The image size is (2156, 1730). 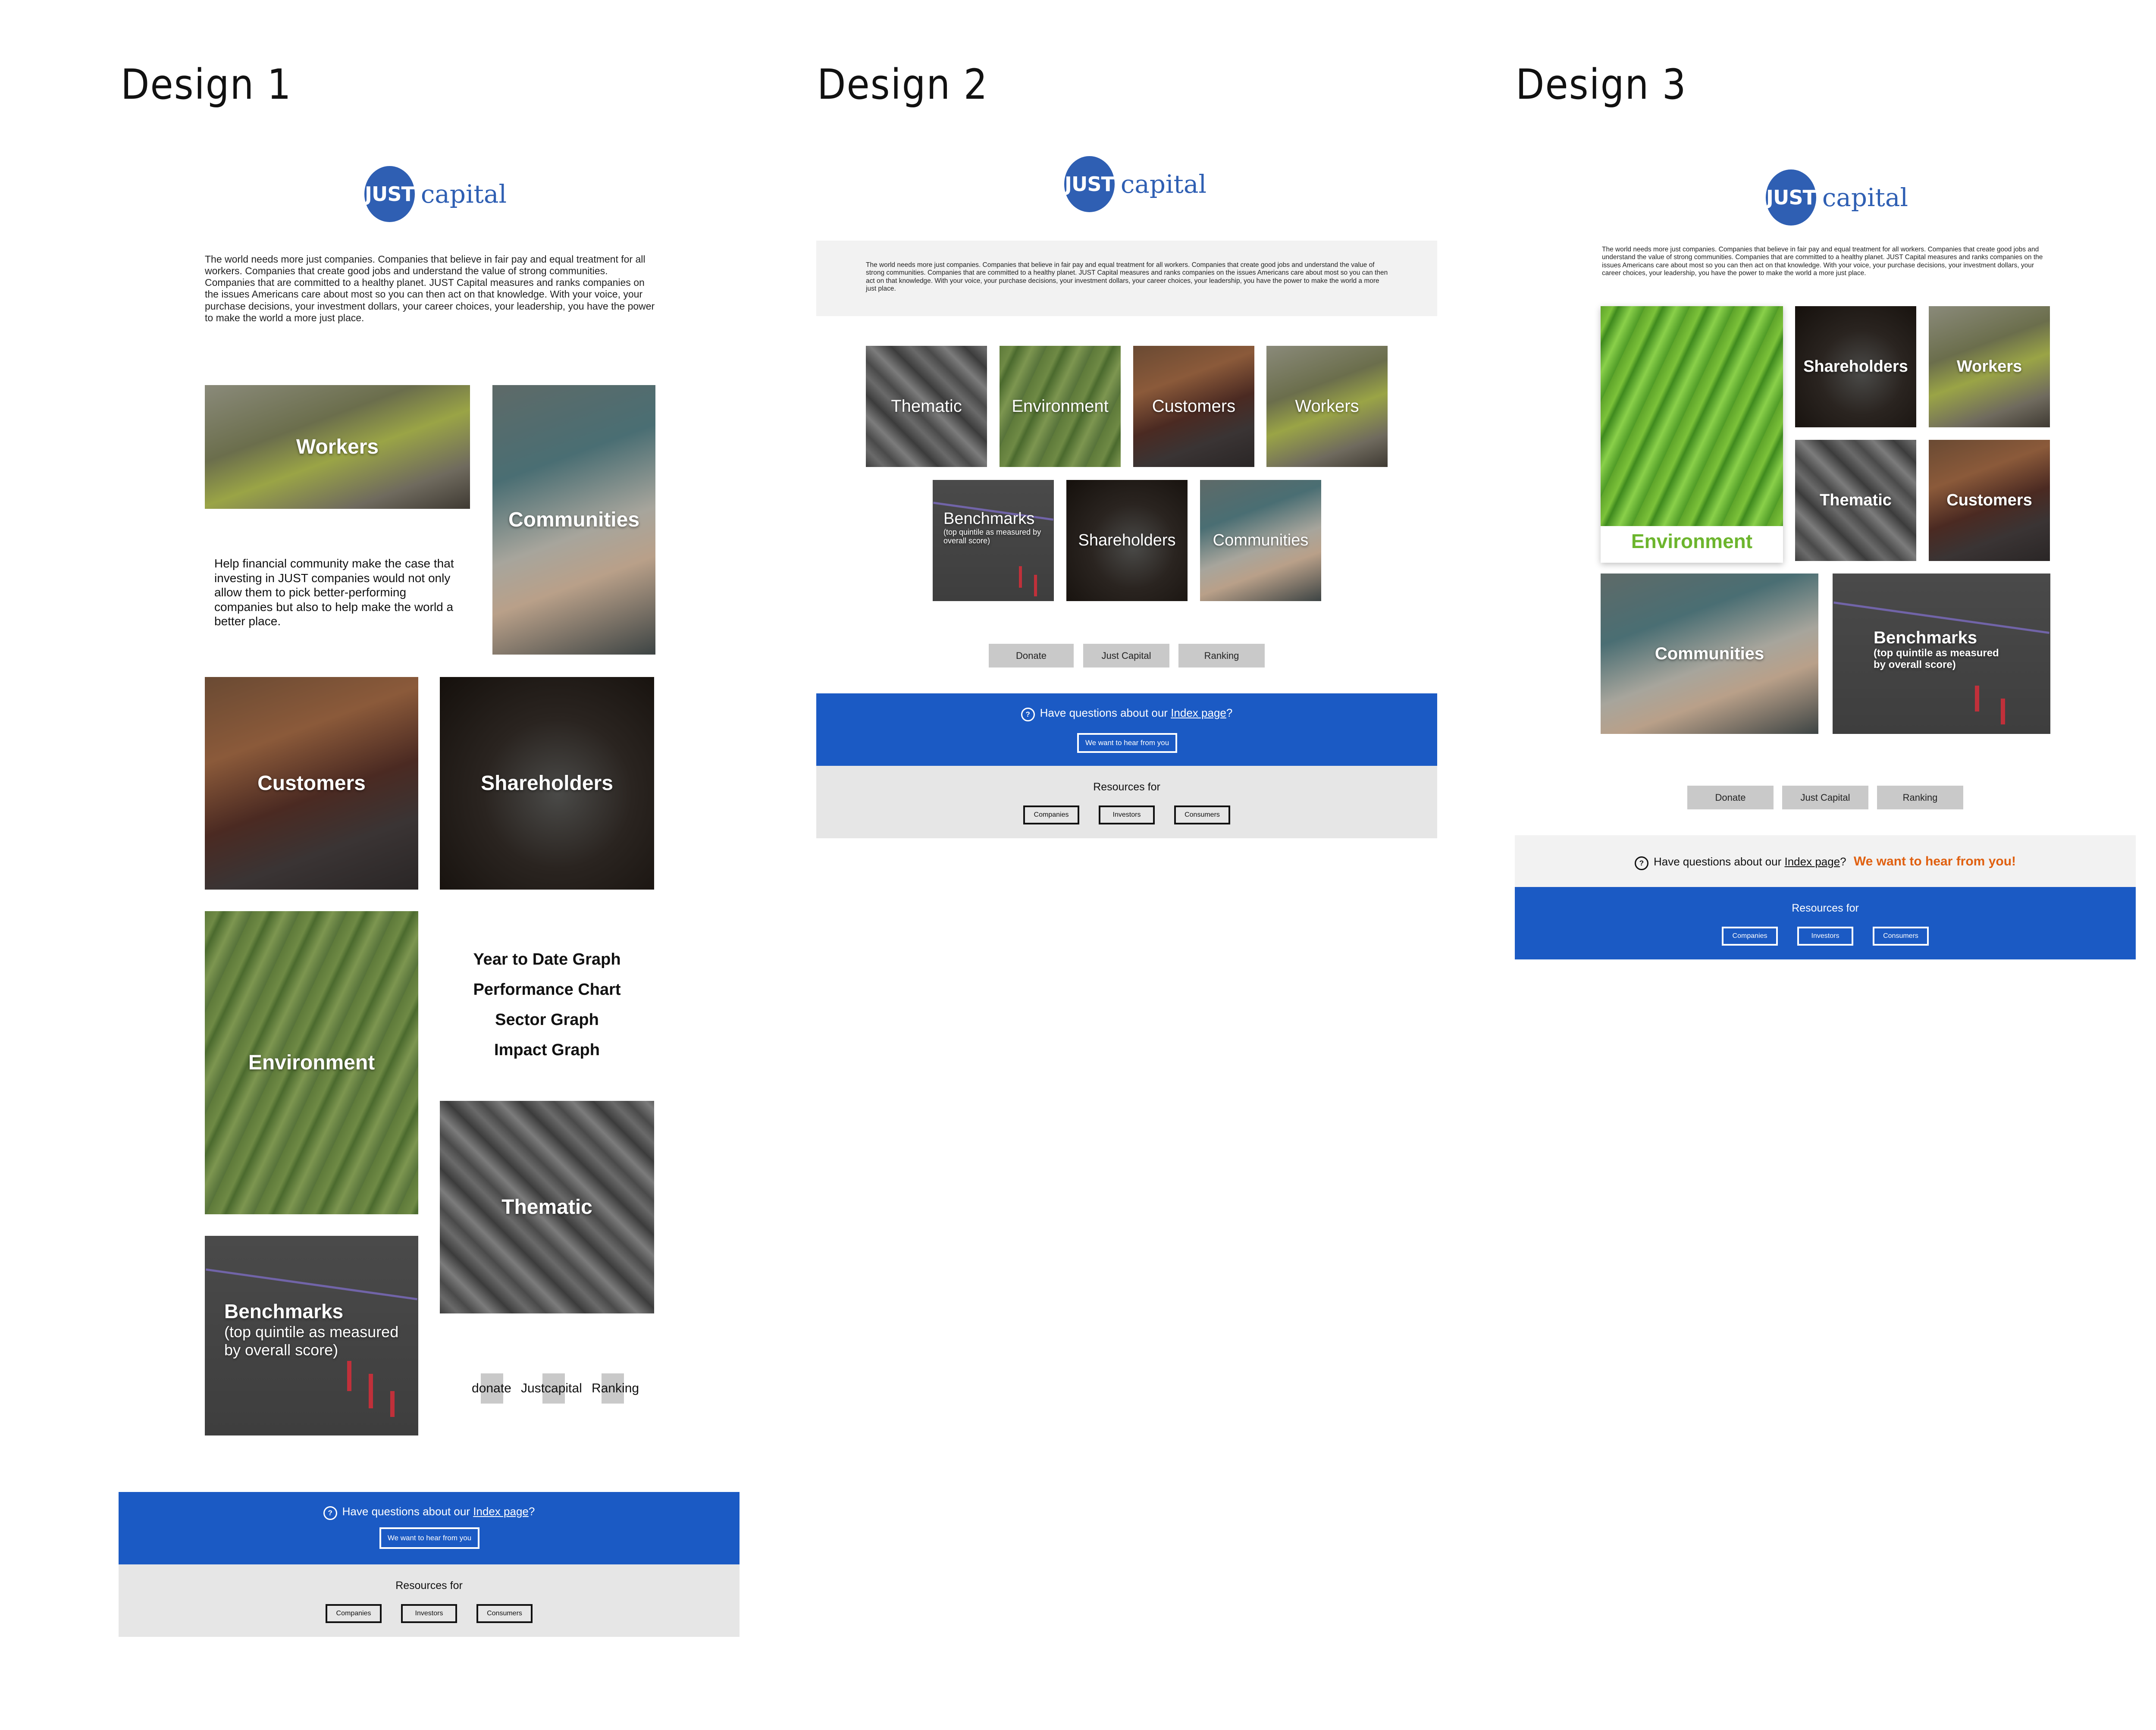 What do you see at coordinates (547, 1050) in the screenshot?
I see `graph-link-impact: Impact Graph` at bounding box center [547, 1050].